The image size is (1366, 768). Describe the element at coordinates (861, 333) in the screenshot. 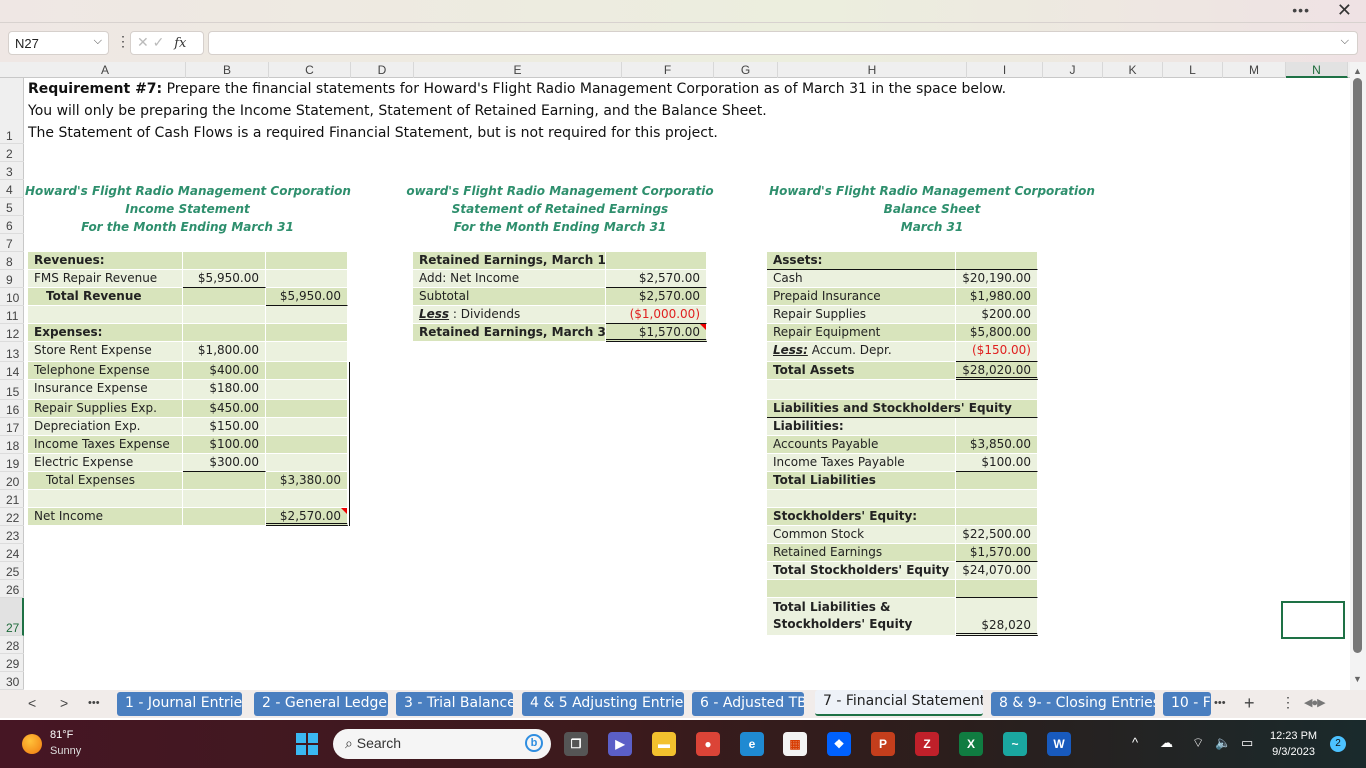

I see `bs-row-label: Repair Equipment` at that location.